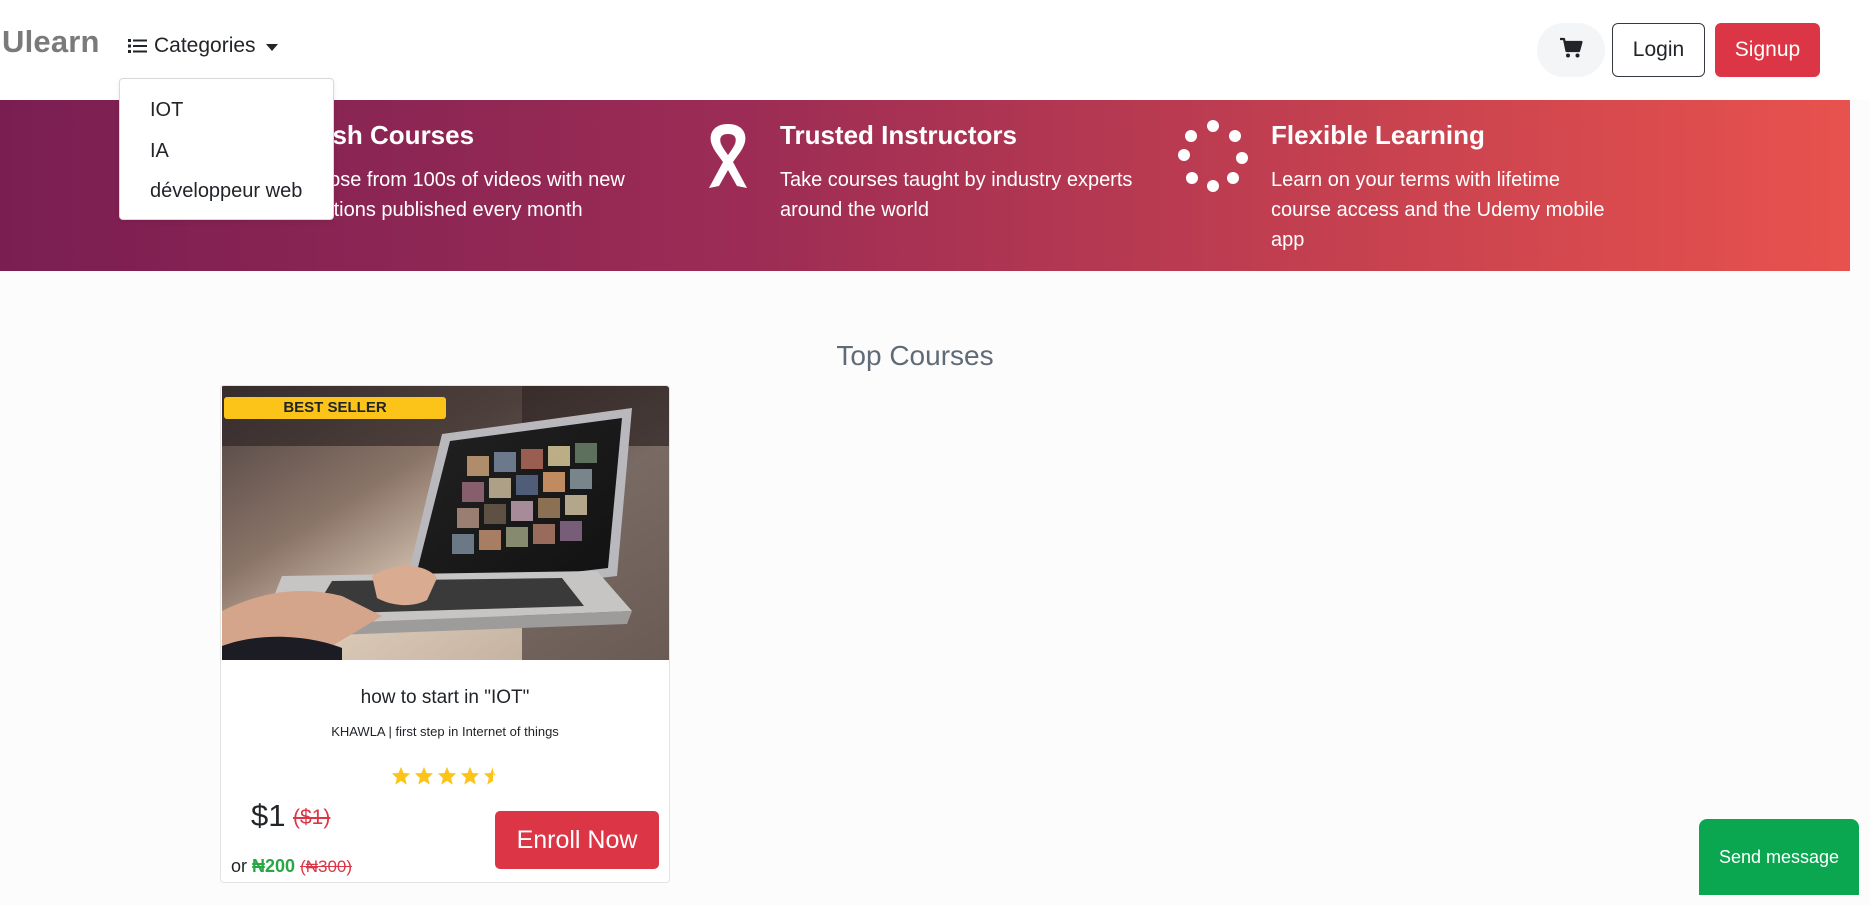  What do you see at coordinates (226, 191) in the screenshot?
I see `dropdown-item-web-developer: développeur web` at bounding box center [226, 191].